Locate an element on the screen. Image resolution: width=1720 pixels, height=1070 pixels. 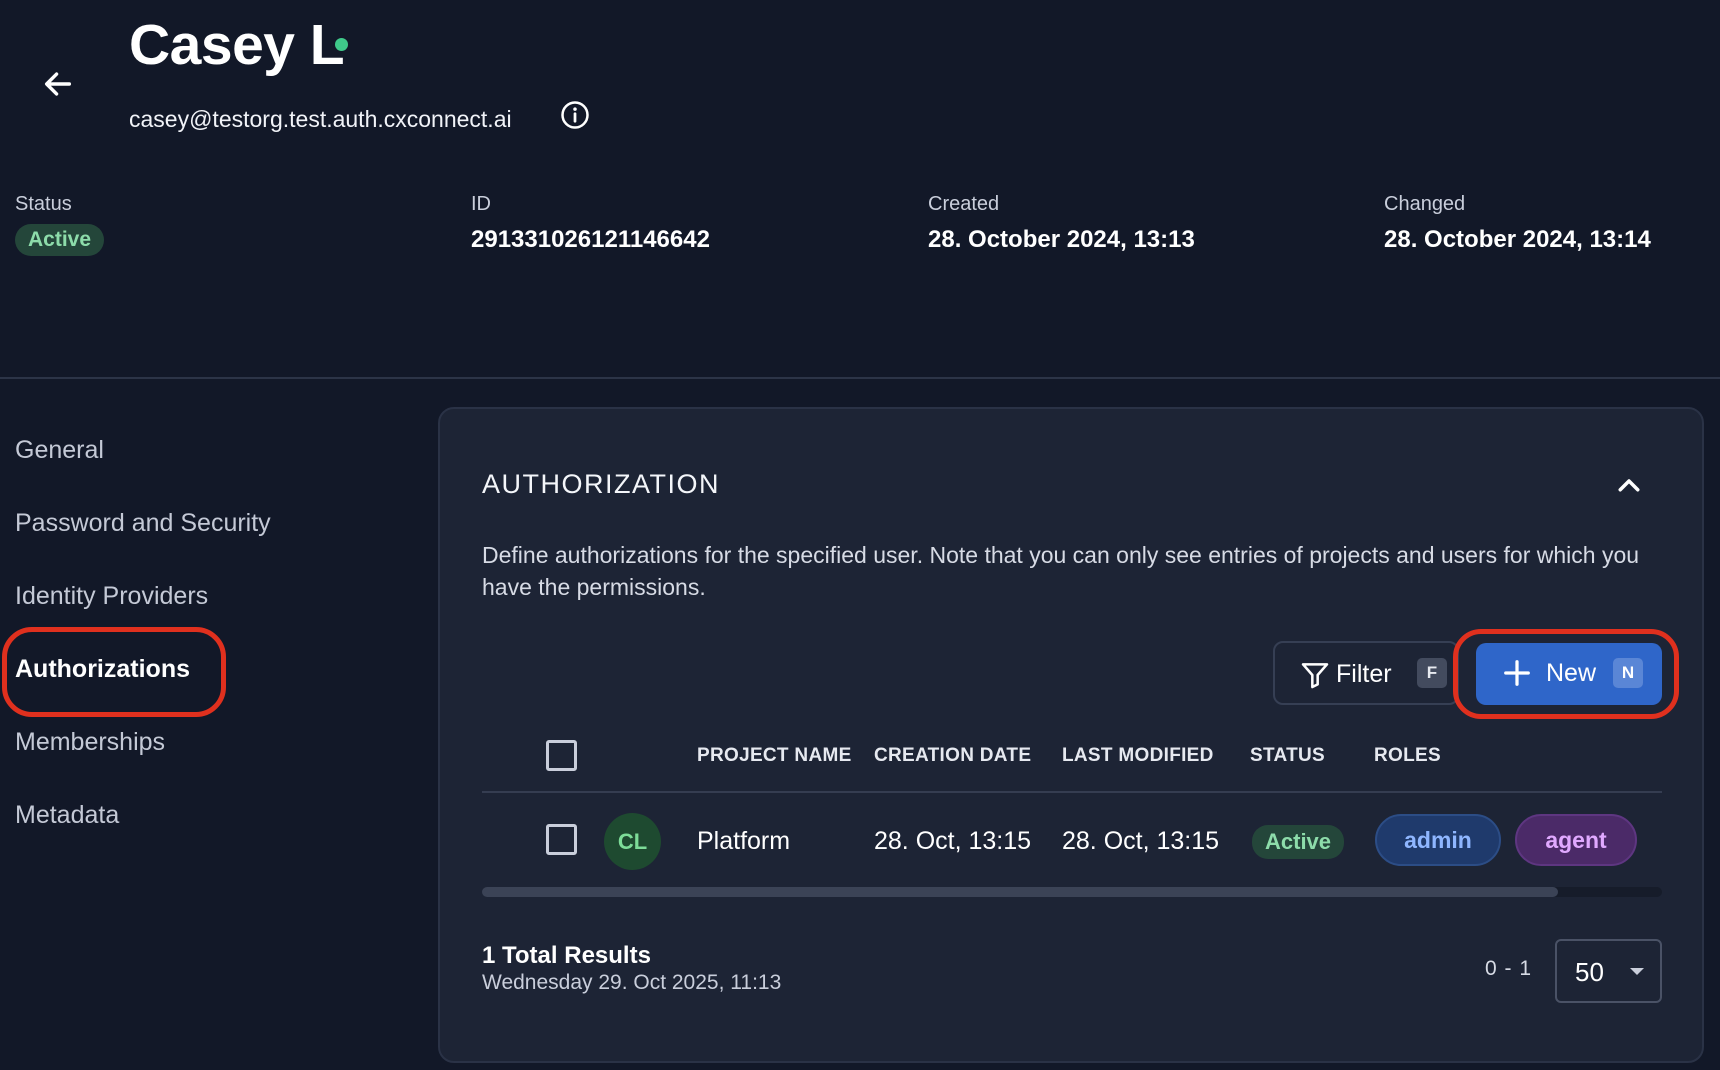
new-shortcut-key: N is located at coordinates (1628, 673).